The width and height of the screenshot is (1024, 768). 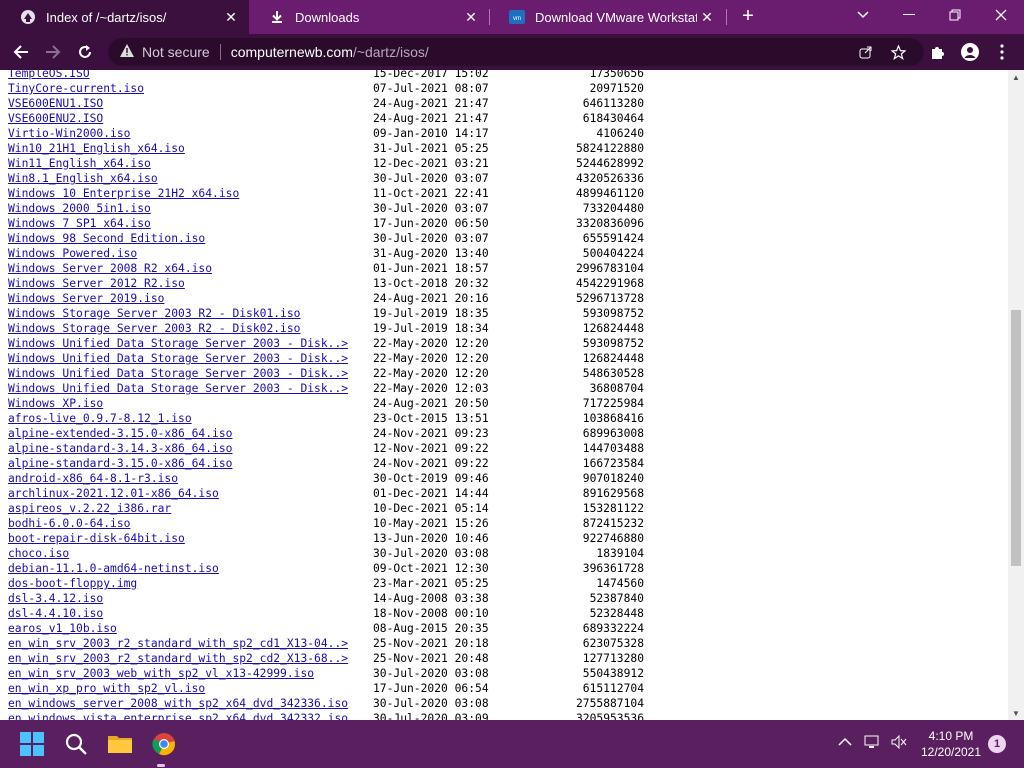 What do you see at coordinates (164, 744) in the screenshot?
I see `chrome-browser-icon` at bounding box center [164, 744].